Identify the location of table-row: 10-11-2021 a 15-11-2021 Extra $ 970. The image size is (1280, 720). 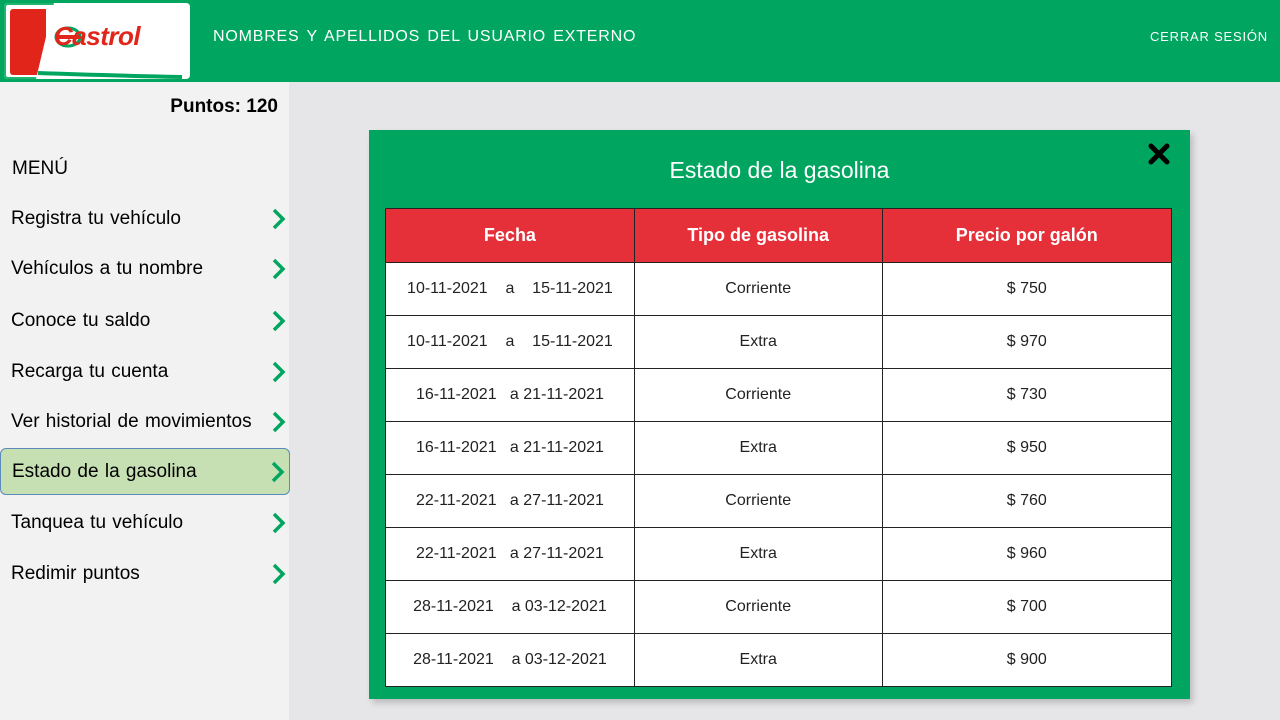
(778, 342).